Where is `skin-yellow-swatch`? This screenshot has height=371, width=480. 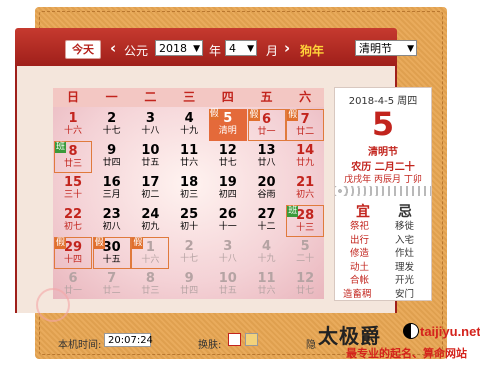
skin-yellow-swatch is located at coordinates (251, 339).